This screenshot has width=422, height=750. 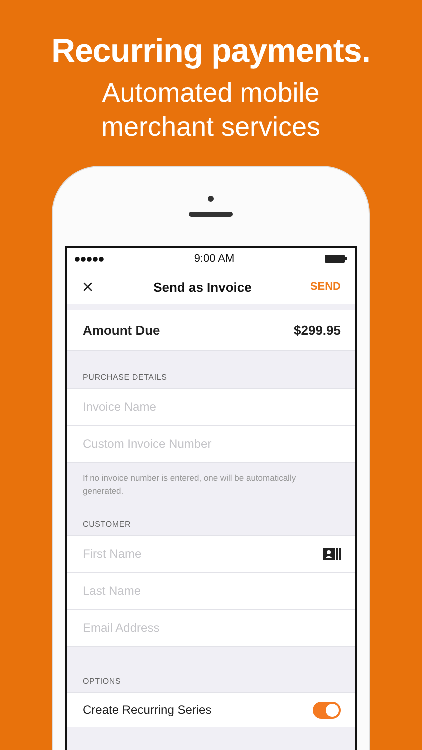 I want to click on contact-card-icon, so click(x=332, y=554).